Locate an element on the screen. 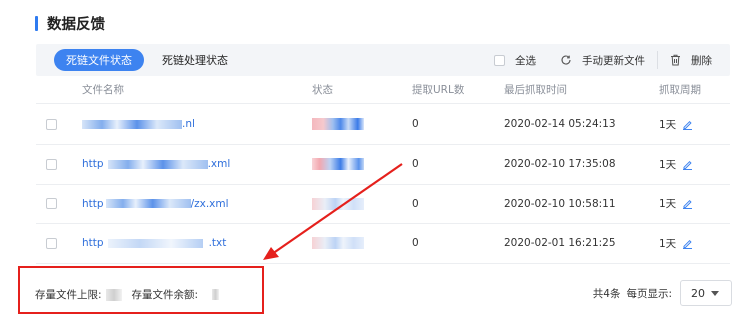  page-title: 数据反馈 is located at coordinates (76, 24).